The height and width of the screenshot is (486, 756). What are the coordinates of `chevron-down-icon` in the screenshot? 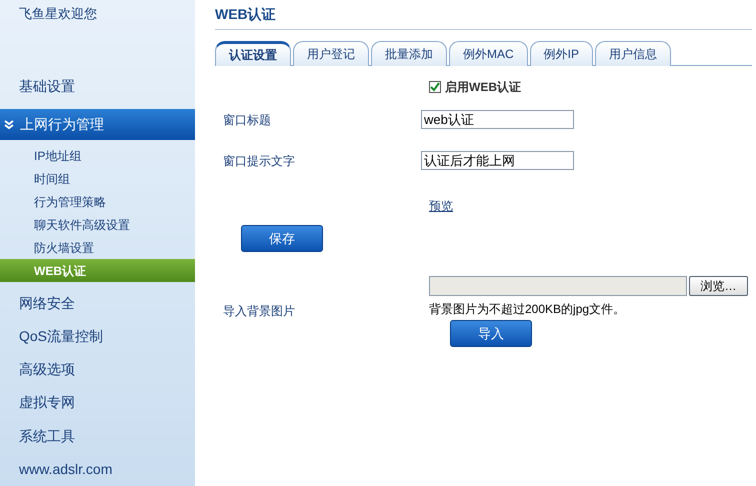 It's located at (9, 125).